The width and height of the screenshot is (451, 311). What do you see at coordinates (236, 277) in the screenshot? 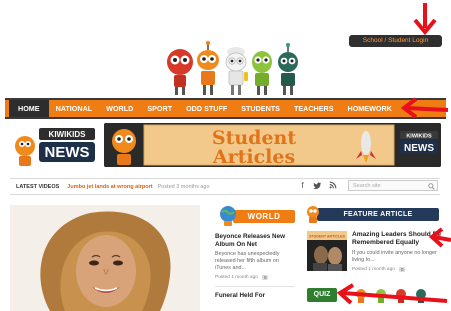
I see `world-article-posted: Posted 1 month ago` at bounding box center [236, 277].